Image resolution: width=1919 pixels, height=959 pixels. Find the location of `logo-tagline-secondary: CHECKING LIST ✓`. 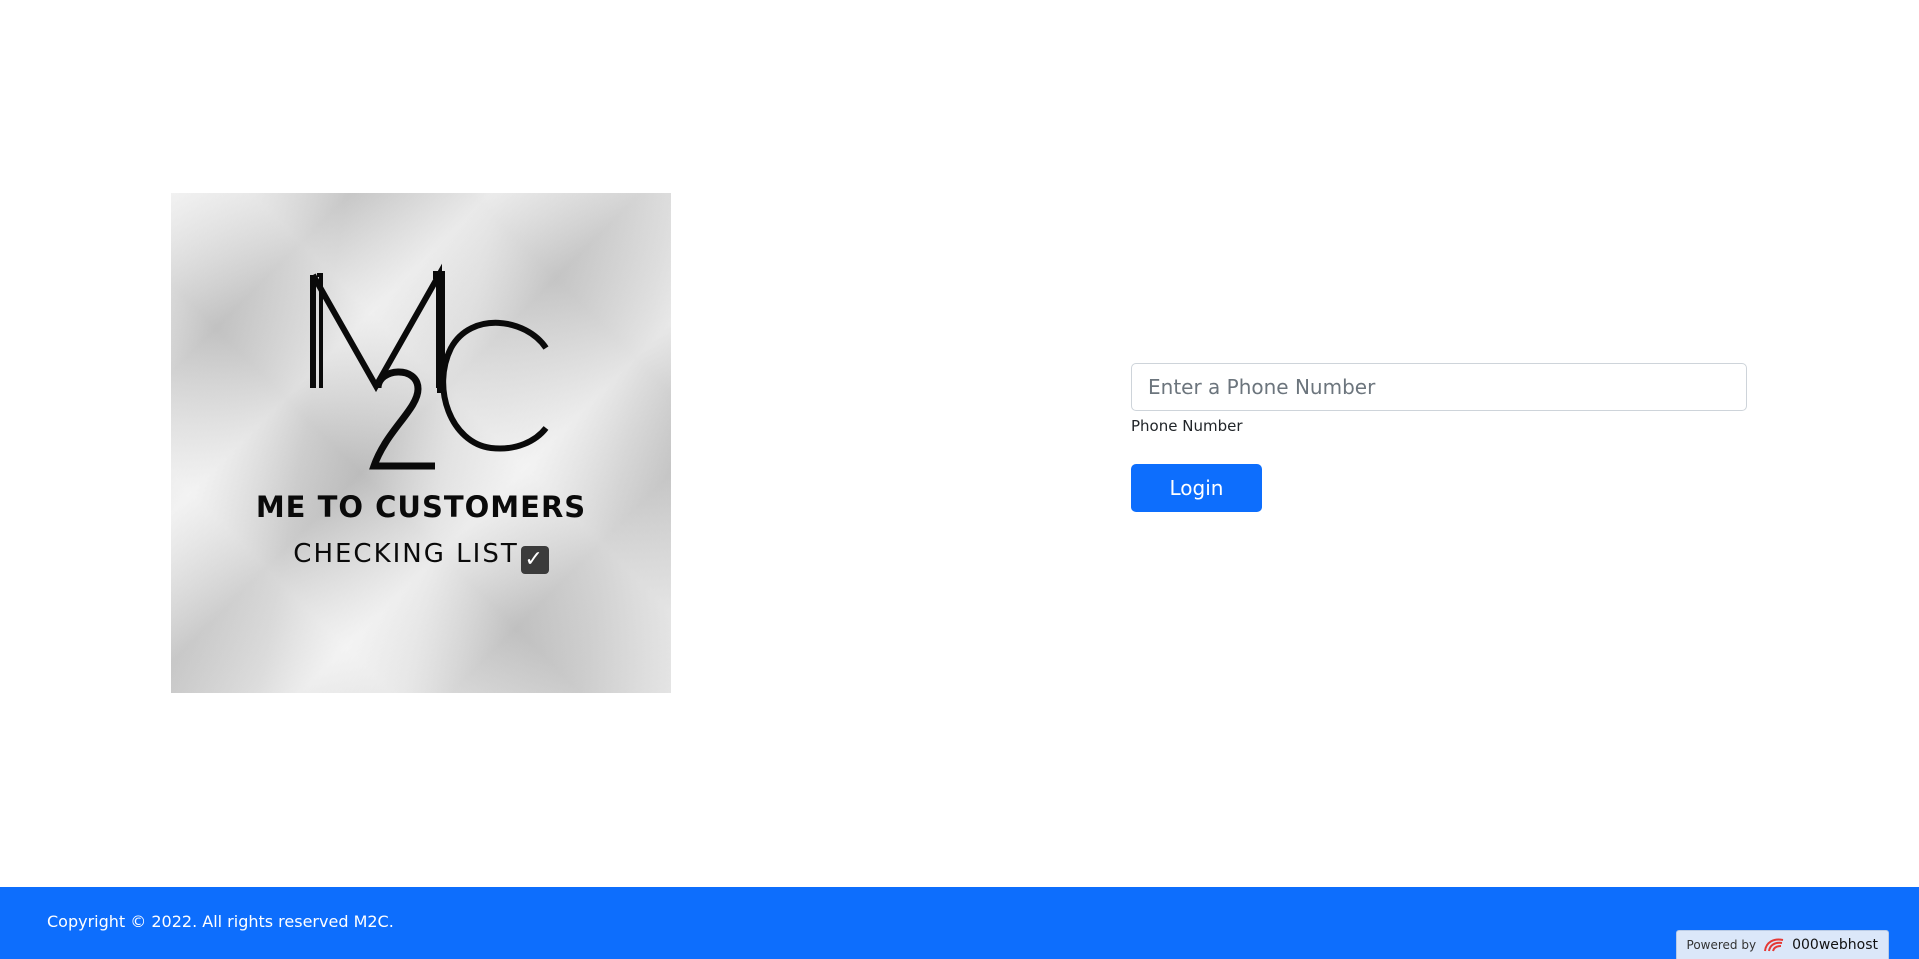

logo-tagline-secondary: CHECKING LIST ✓ is located at coordinates (421, 556).